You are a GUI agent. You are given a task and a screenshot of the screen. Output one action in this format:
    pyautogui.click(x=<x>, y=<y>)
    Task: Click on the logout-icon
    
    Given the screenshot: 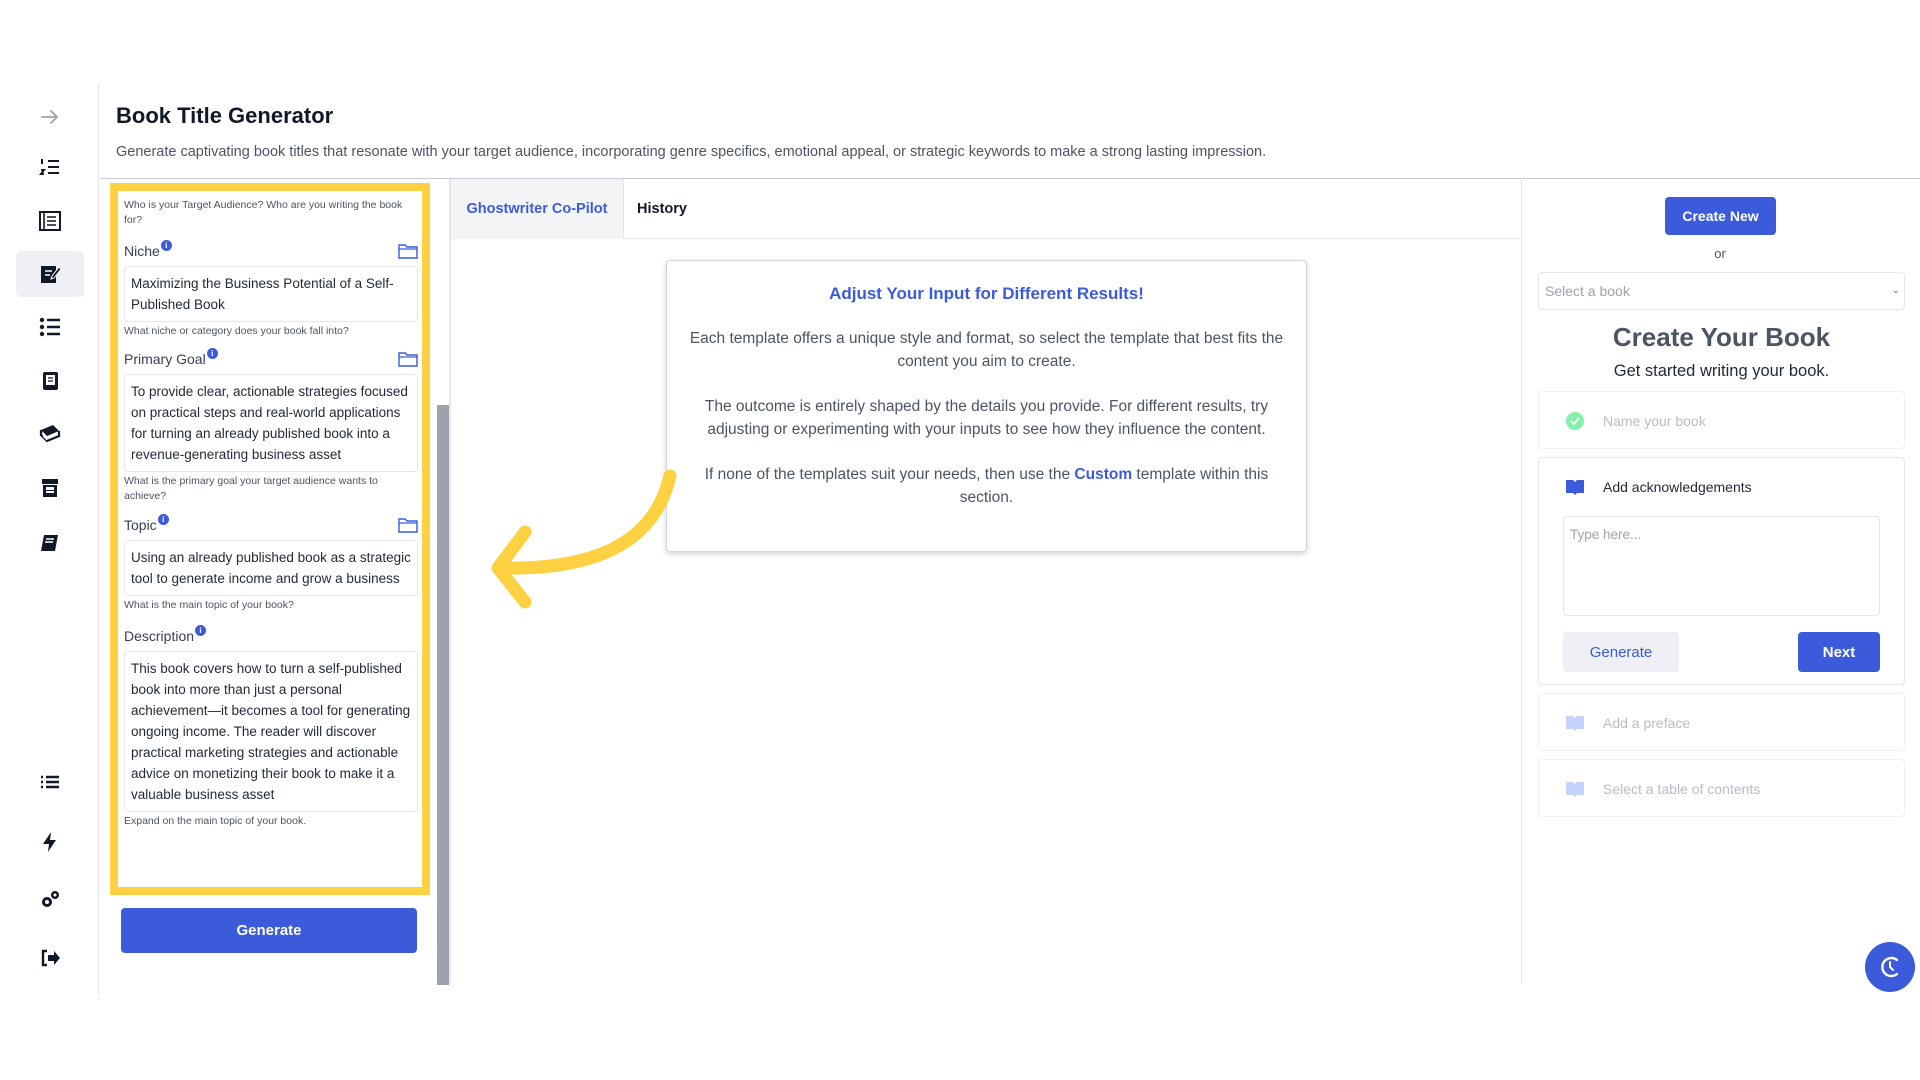 What is the action you would take?
    pyautogui.click(x=50, y=958)
    